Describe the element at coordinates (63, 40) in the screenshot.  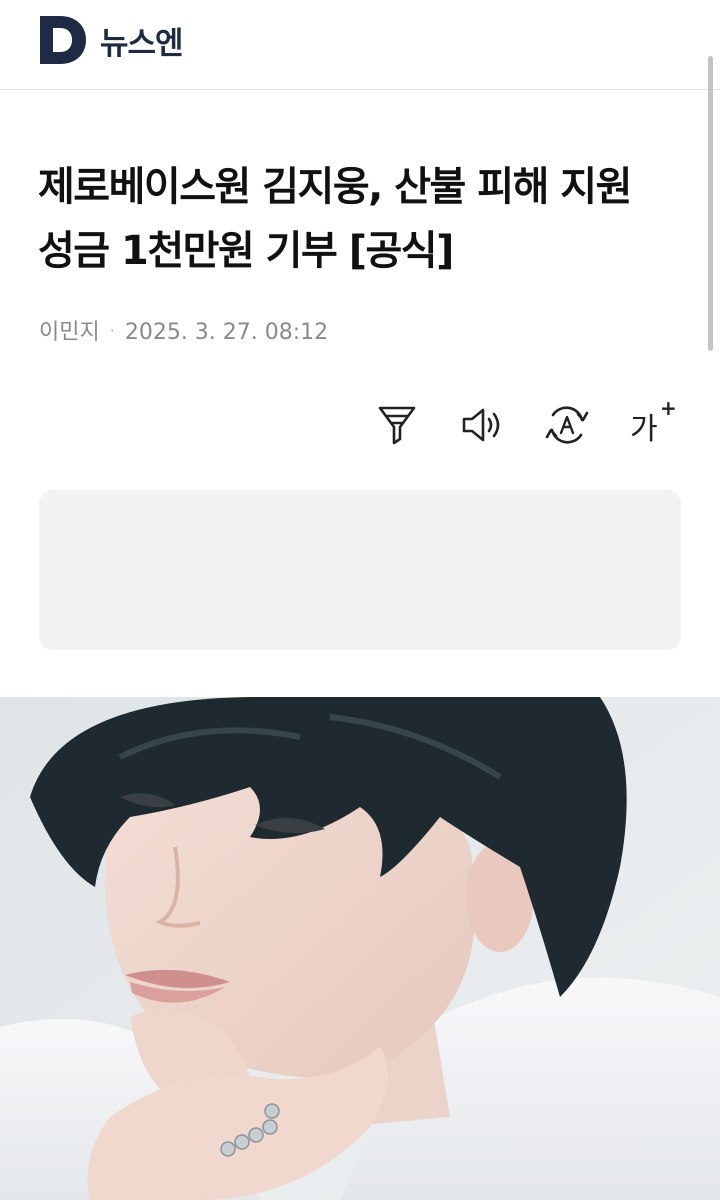
I see `site-logo-icon` at that location.